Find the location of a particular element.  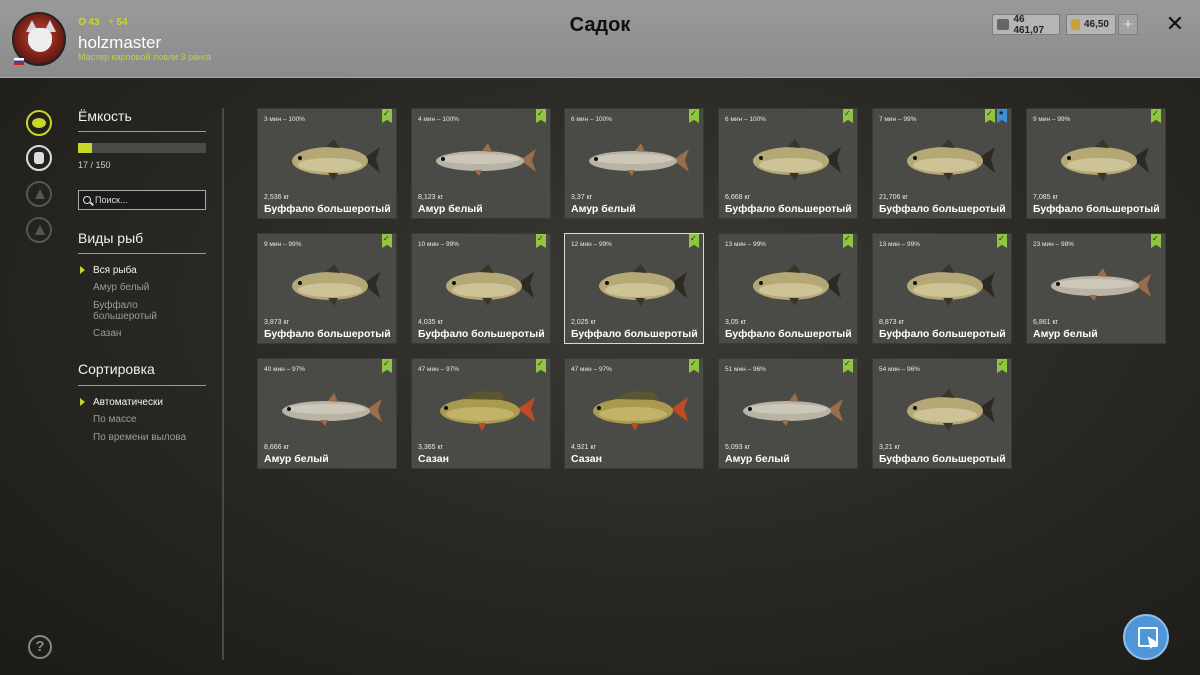

silver-value: 46 461,07 is located at coordinates (1029, 24).